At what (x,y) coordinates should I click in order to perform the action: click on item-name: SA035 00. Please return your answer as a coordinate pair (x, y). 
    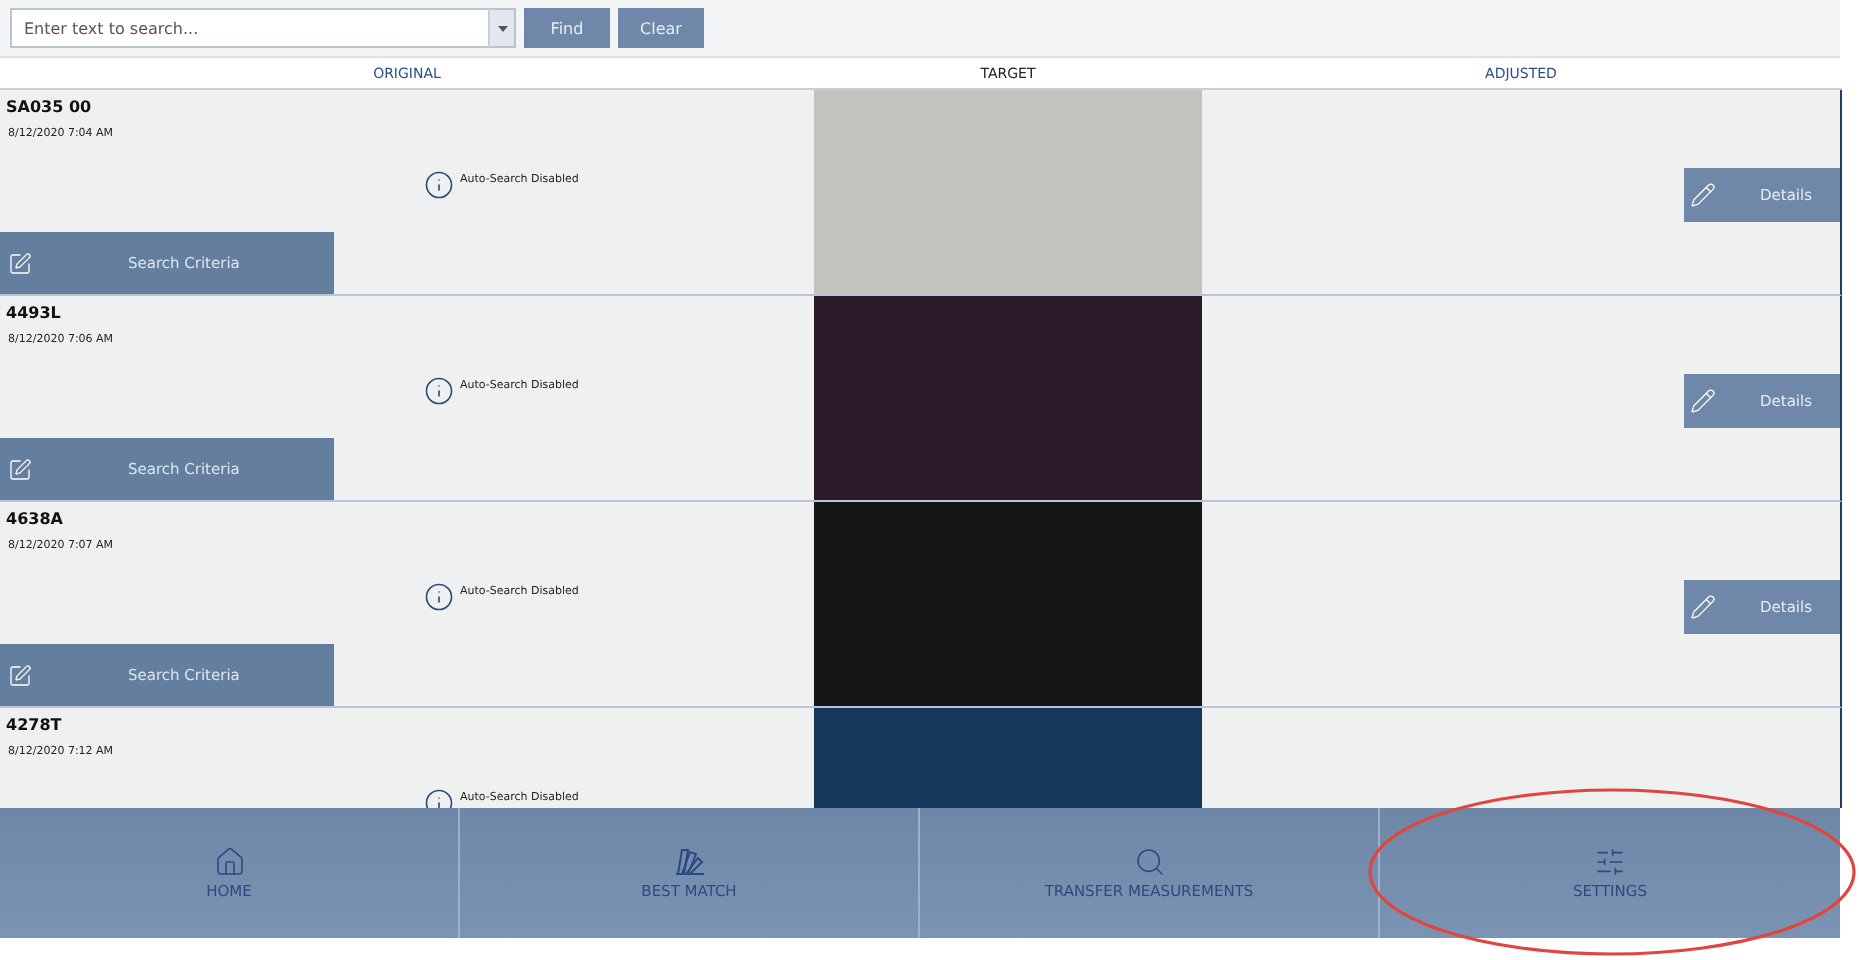
    Looking at the image, I should click on (49, 106).